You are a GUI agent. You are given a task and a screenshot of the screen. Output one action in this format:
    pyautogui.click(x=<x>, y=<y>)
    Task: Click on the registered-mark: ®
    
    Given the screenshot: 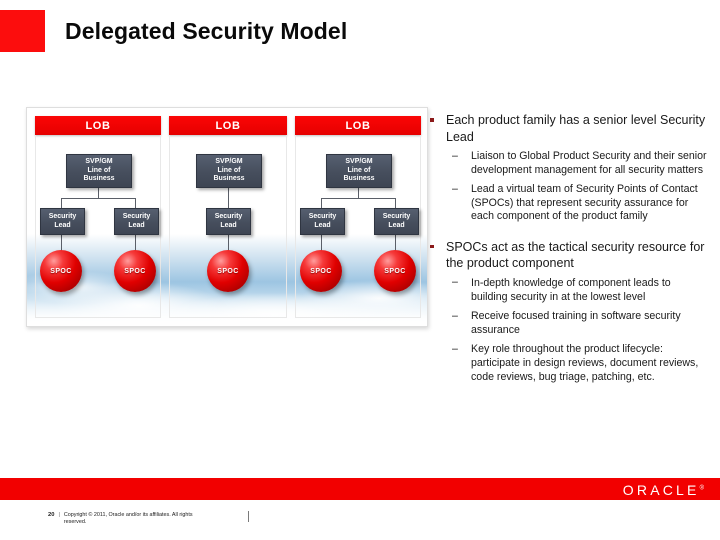 What is the action you would take?
    pyautogui.click(x=701, y=488)
    